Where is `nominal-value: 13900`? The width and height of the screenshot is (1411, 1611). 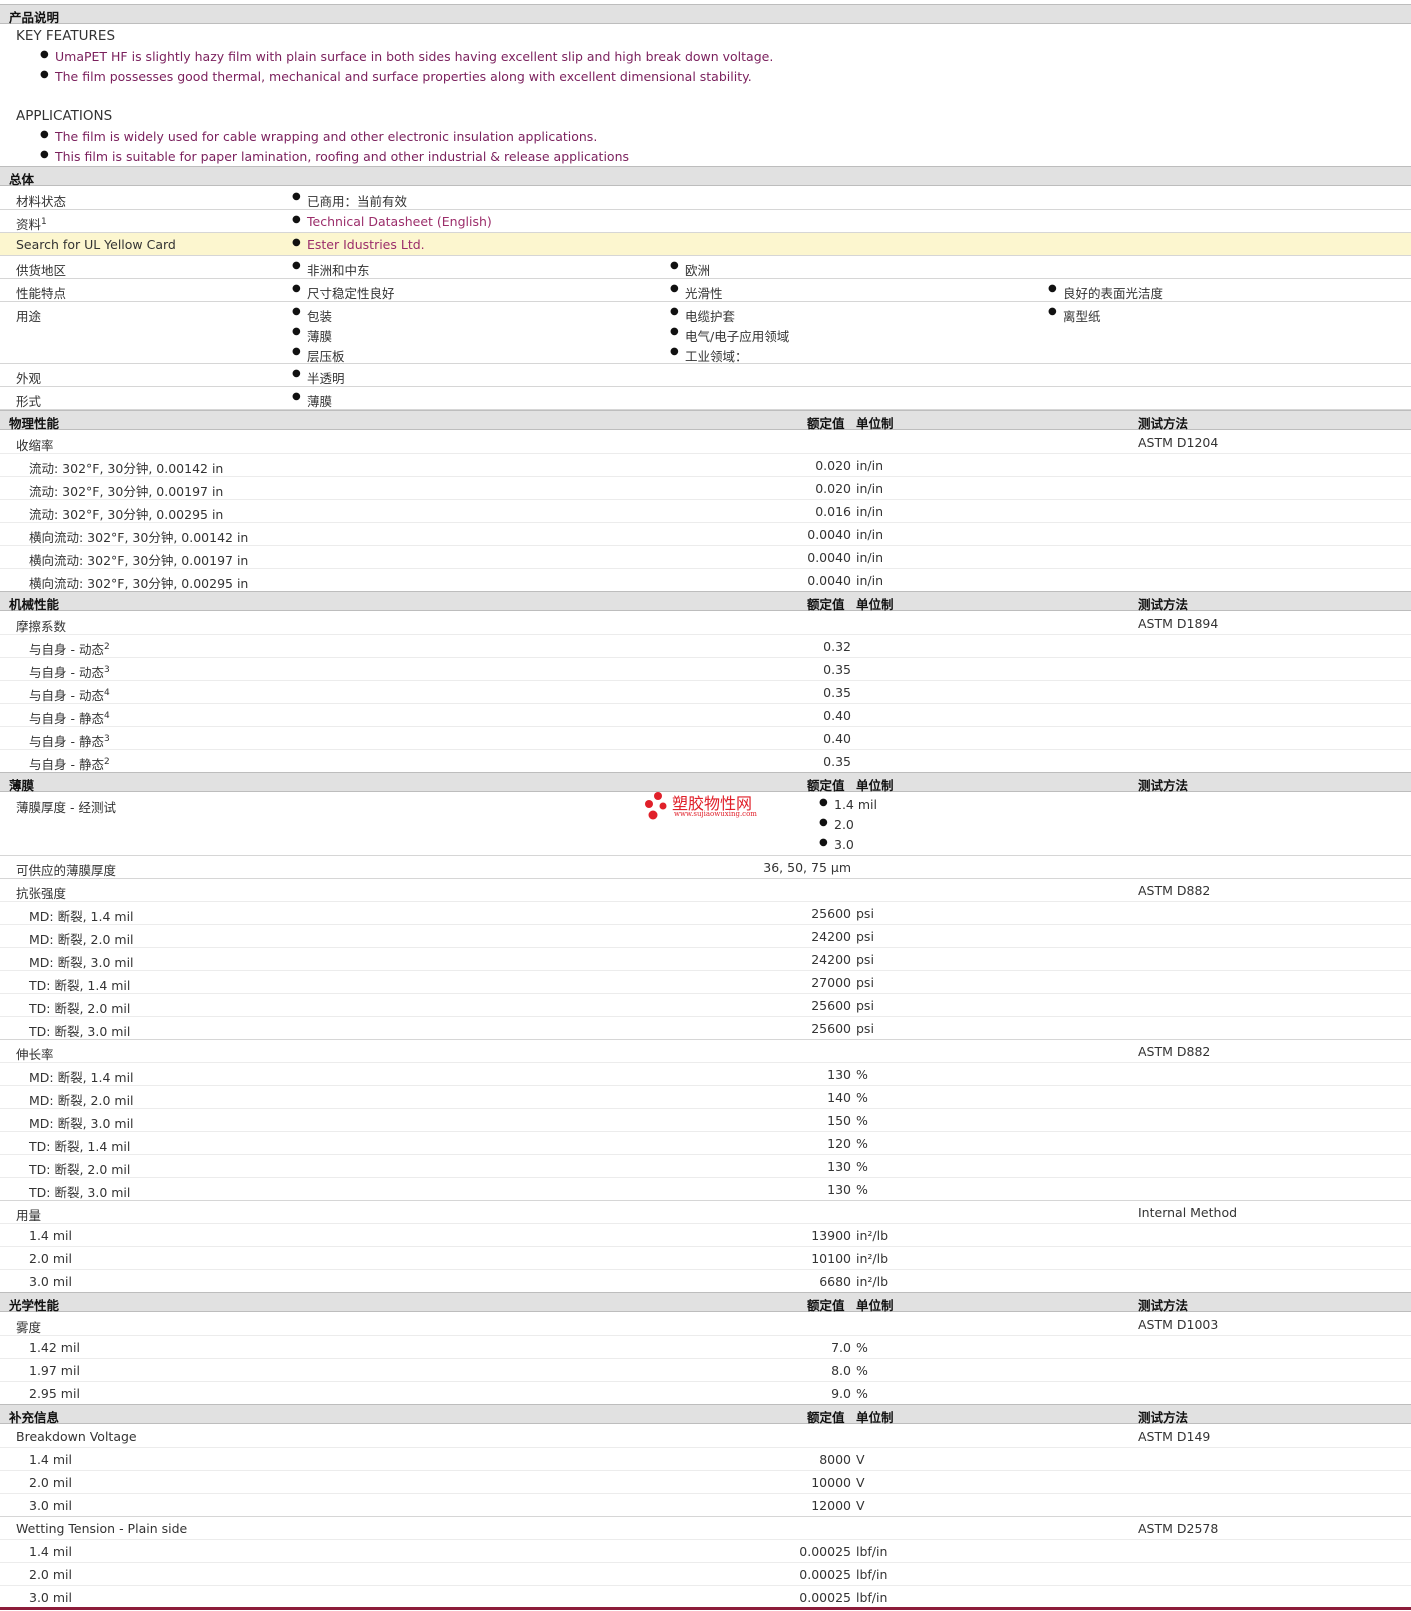 nominal-value: 13900 is located at coordinates (831, 1235).